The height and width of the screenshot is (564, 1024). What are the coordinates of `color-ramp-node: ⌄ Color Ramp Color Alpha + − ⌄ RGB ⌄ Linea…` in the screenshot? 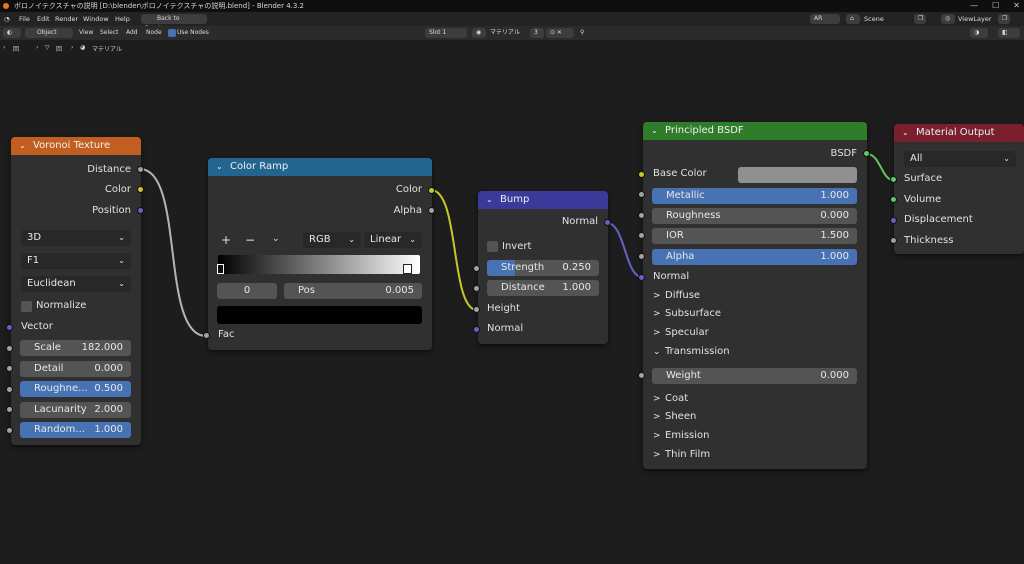 It's located at (320, 254).